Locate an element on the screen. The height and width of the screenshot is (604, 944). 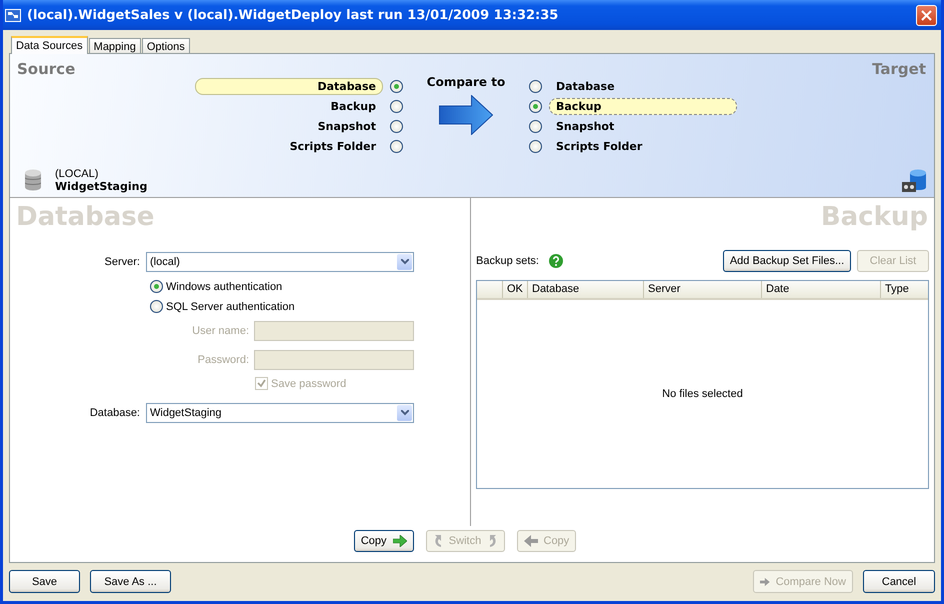
server-dropdown: (local) is located at coordinates (280, 262).